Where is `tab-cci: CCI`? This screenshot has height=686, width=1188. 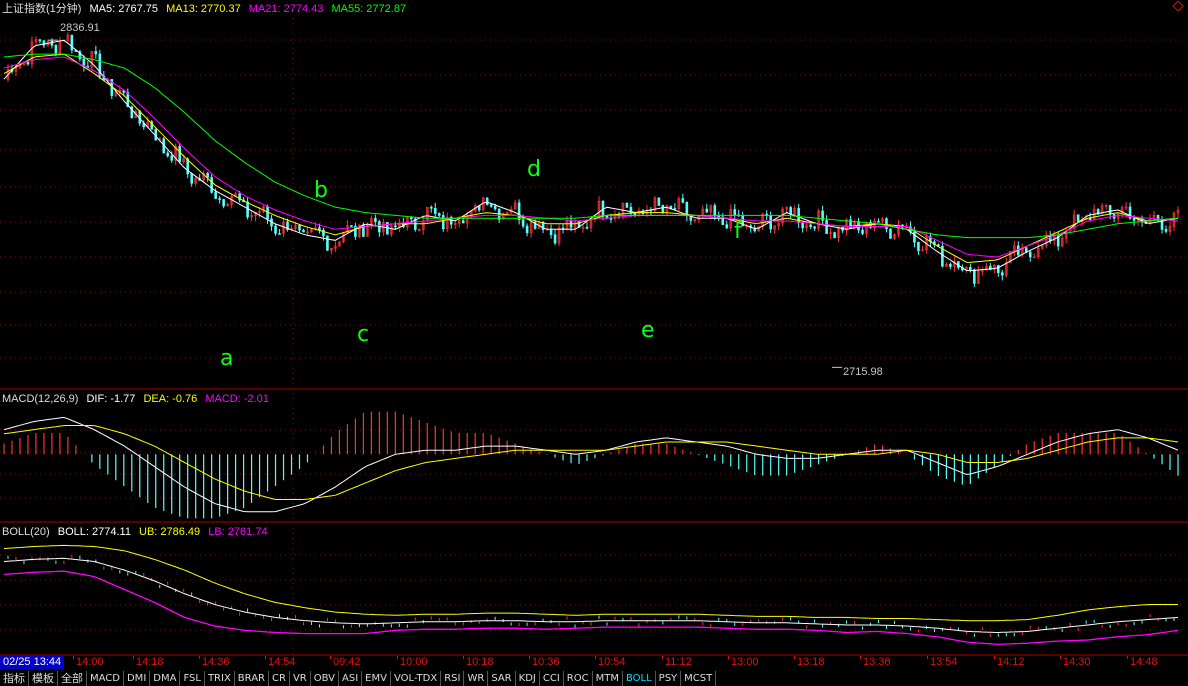 tab-cci: CCI is located at coordinates (552, 678).